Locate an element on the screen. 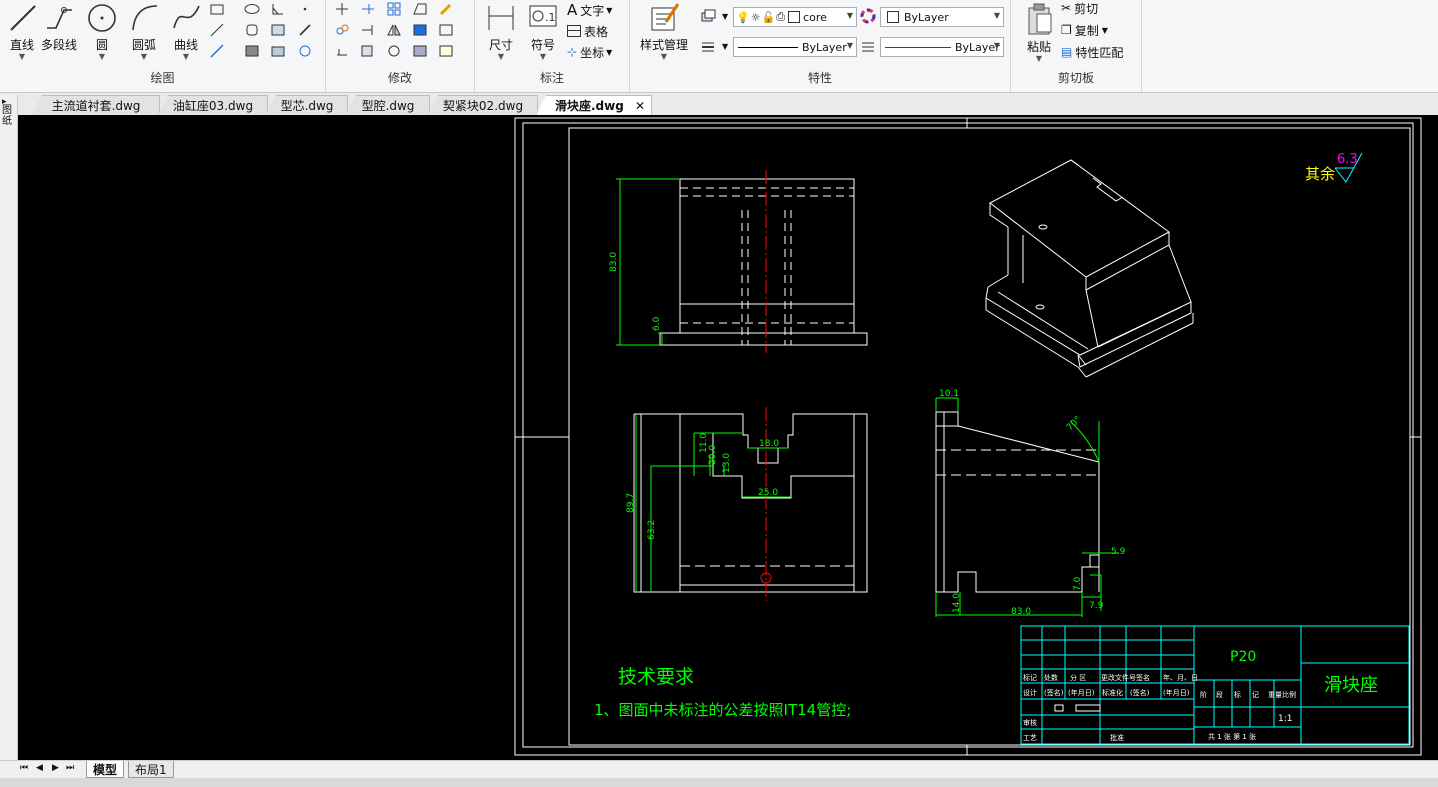  mirror-icon is located at coordinates (394, 30).